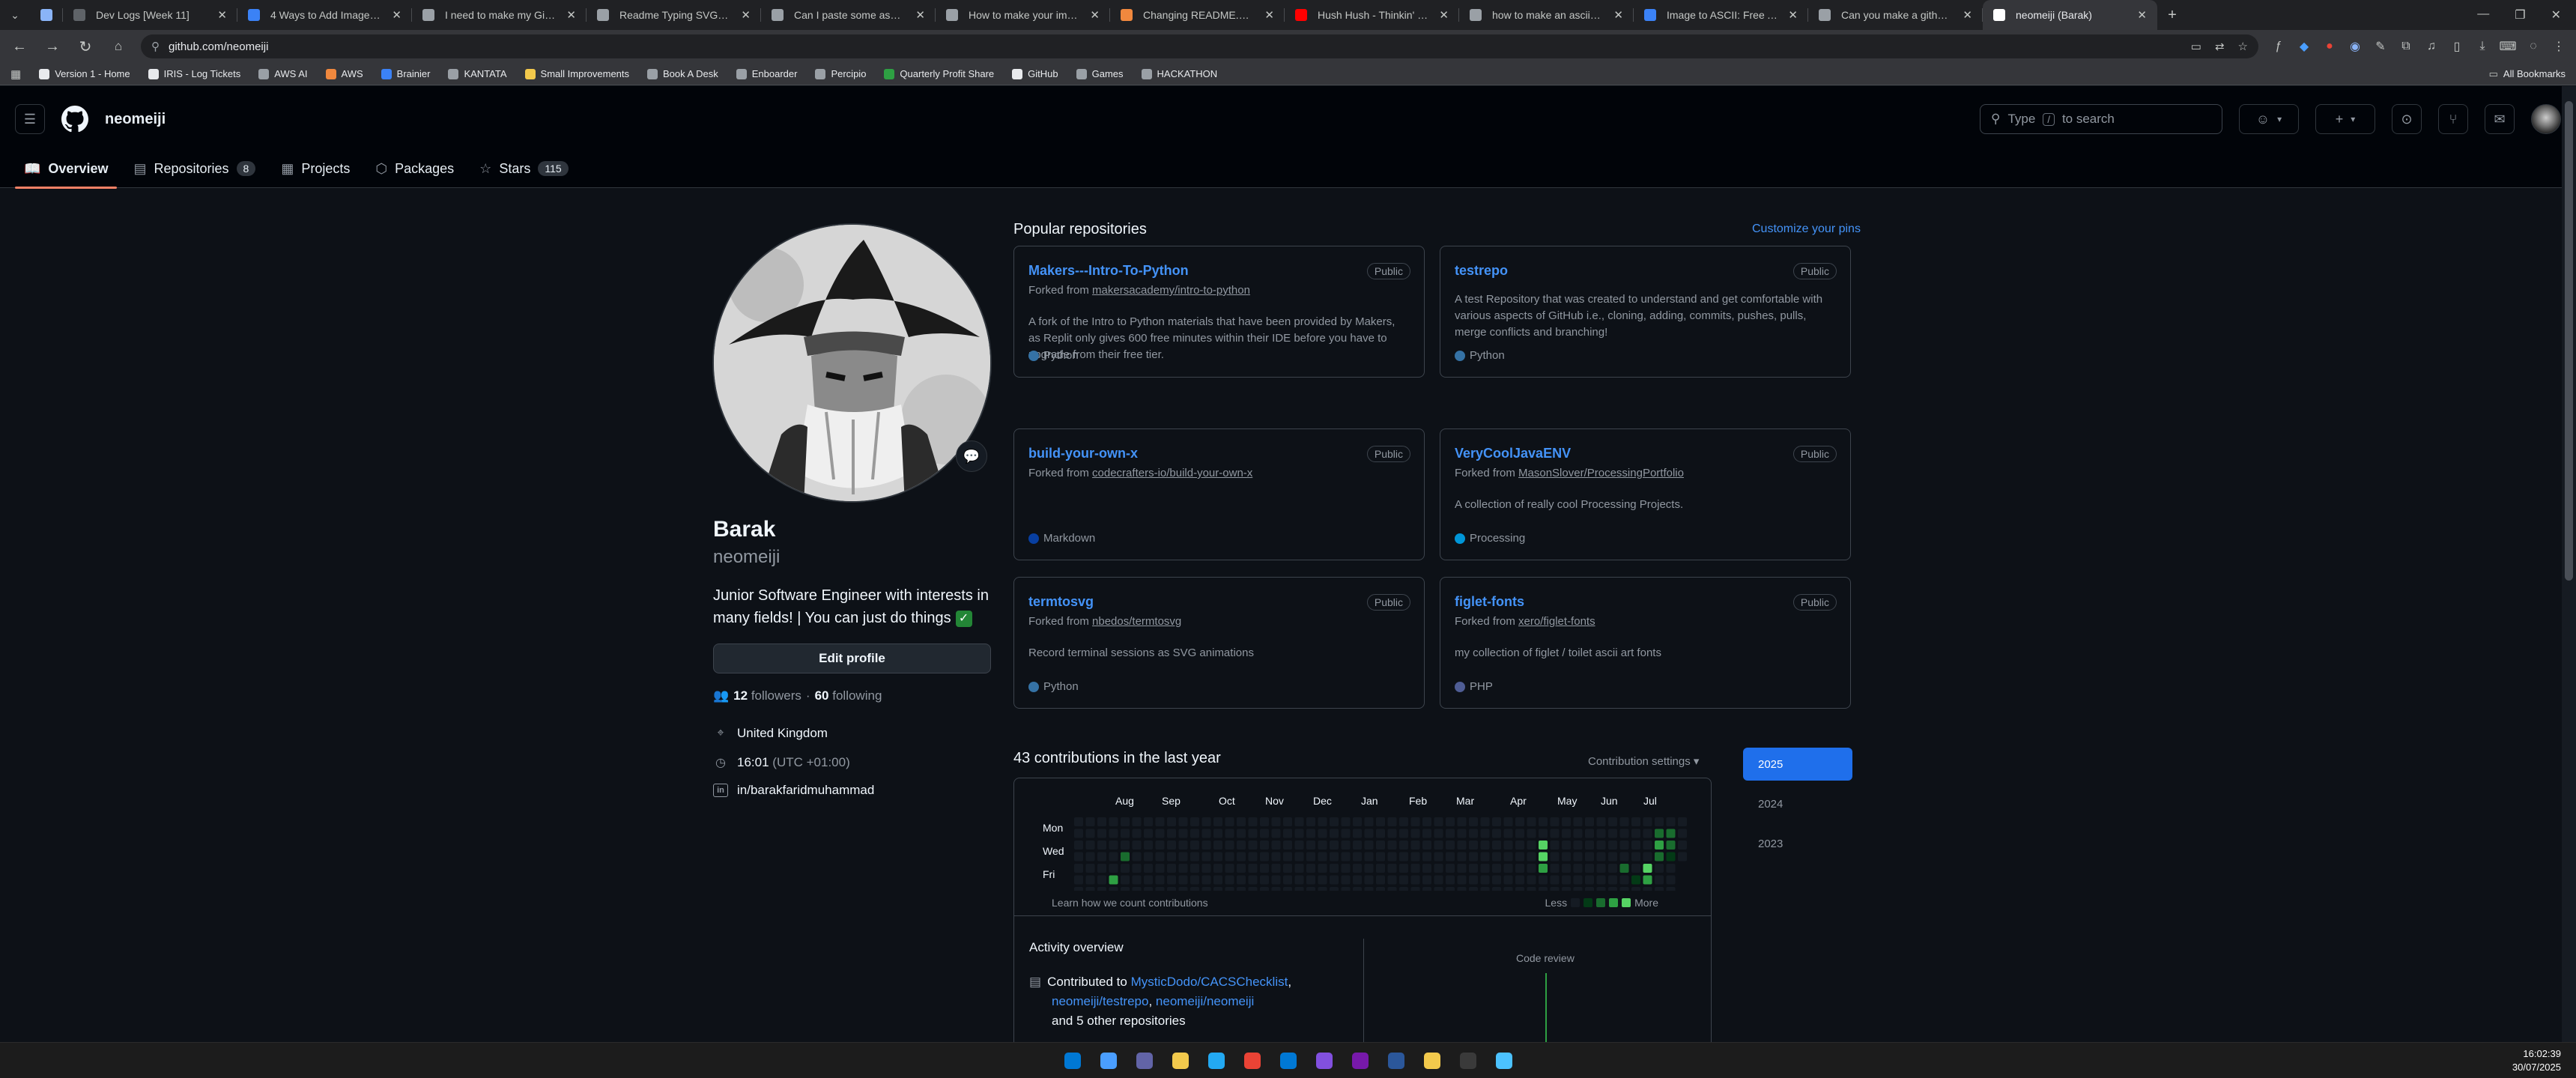 Image resolution: width=2576 pixels, height=1078 pixels. I want to click on hamburger-menu-icon: ☰, so click(30, 119).